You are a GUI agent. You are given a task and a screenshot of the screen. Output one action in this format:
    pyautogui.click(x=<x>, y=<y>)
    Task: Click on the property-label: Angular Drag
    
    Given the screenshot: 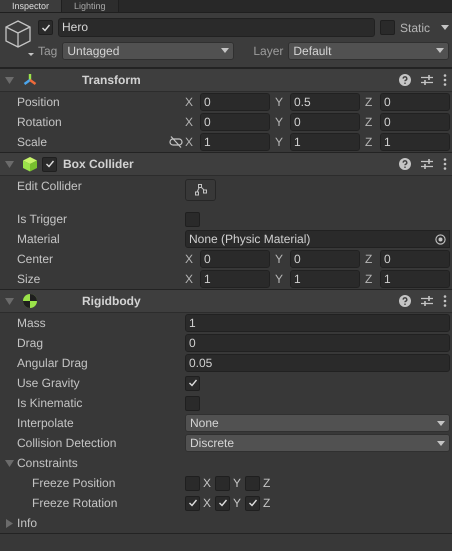 What is the action you would take?
    pyautogui.click(x=53, y=363)
    